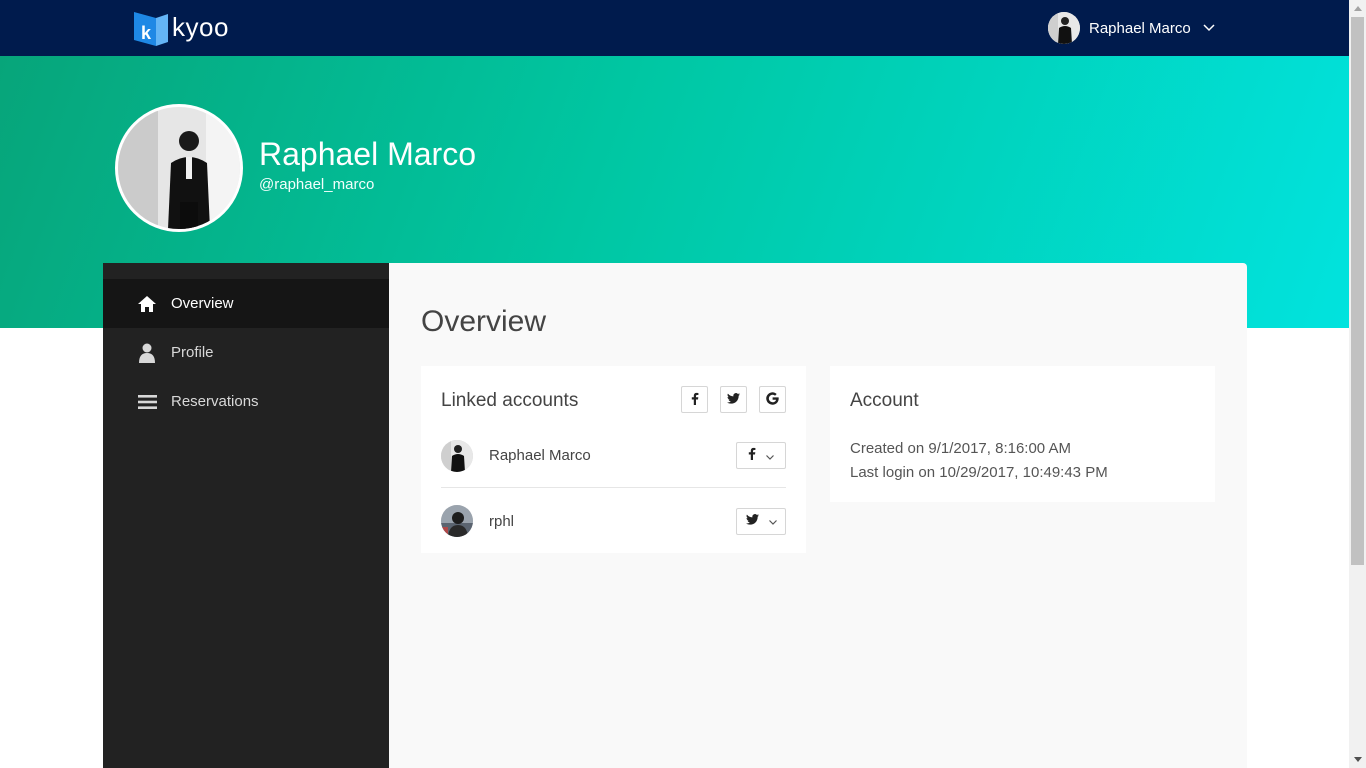 The height and width of the screenshot is (768, 1366). What do you see at coordinates (317, 184) in the screenshot?
I see `profile-handle: @raphael_marco` at bounding box center [317, 184].